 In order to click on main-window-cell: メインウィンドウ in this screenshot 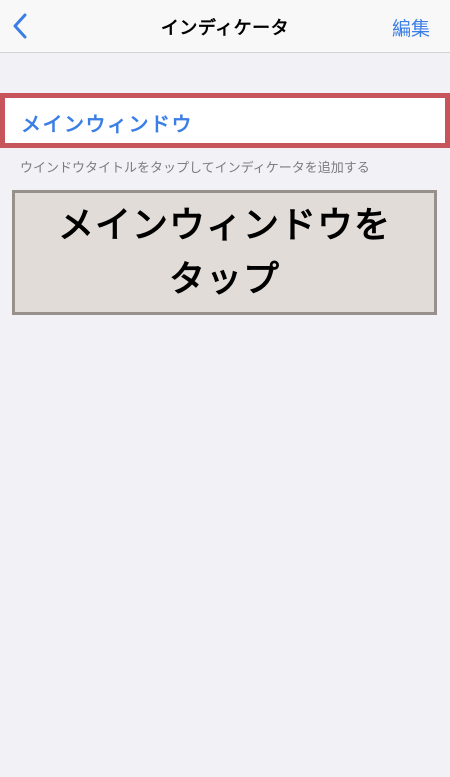, I will do `click(225, 120)`.